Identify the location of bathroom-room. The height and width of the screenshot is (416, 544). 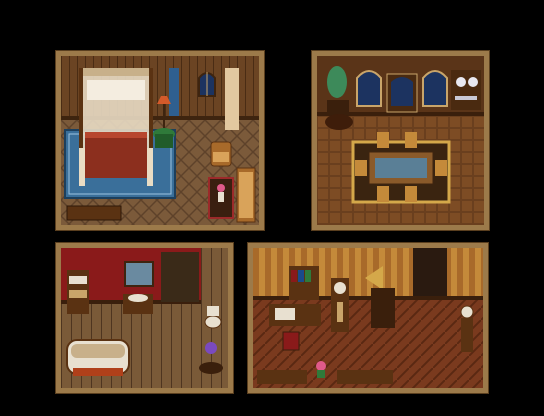
(144, 318).